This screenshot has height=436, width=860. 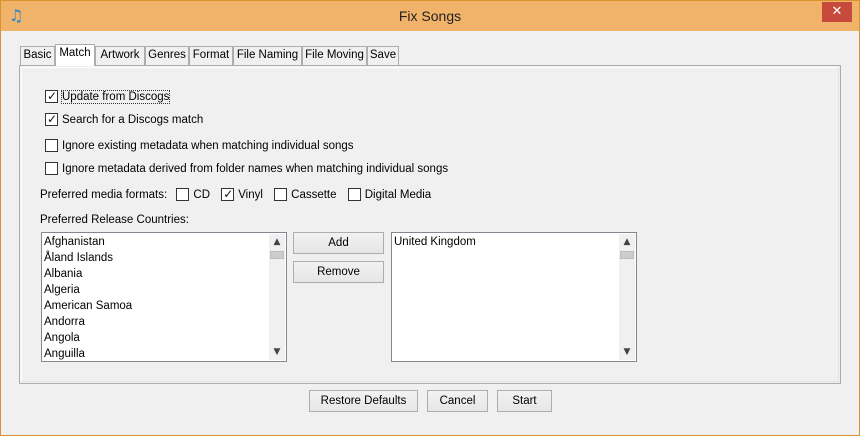 What do you see at coordinates (202, 195) in the screenshot?
I see `format-cd-label: CD` at bounding box center [202, 195].